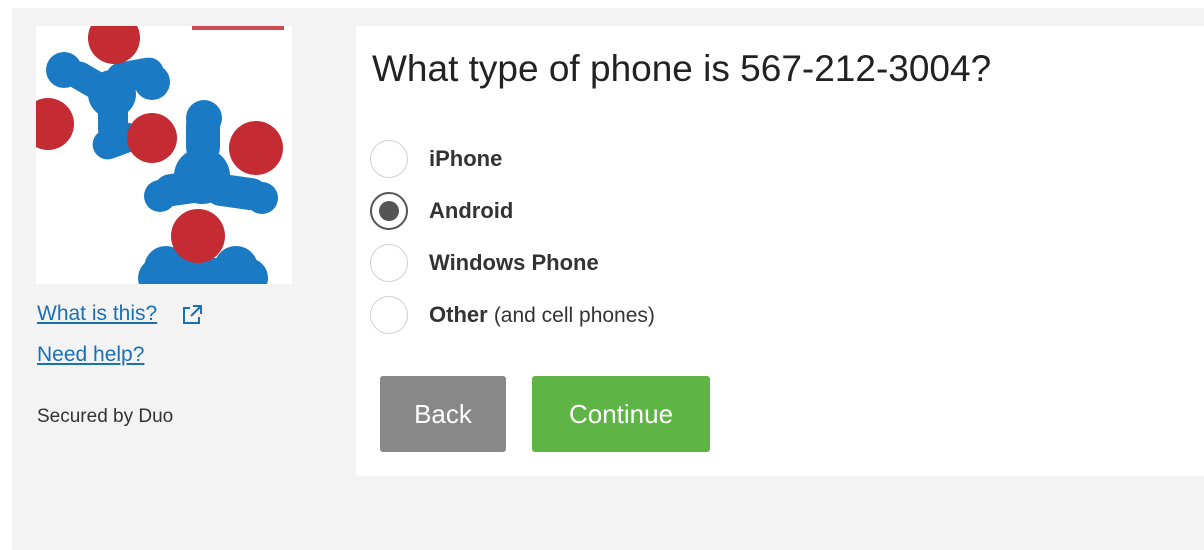  What do you see at coordinates (160, 155) in the screenshot?
I see `molecule-logo-icon` at bounding box center [160, 155].